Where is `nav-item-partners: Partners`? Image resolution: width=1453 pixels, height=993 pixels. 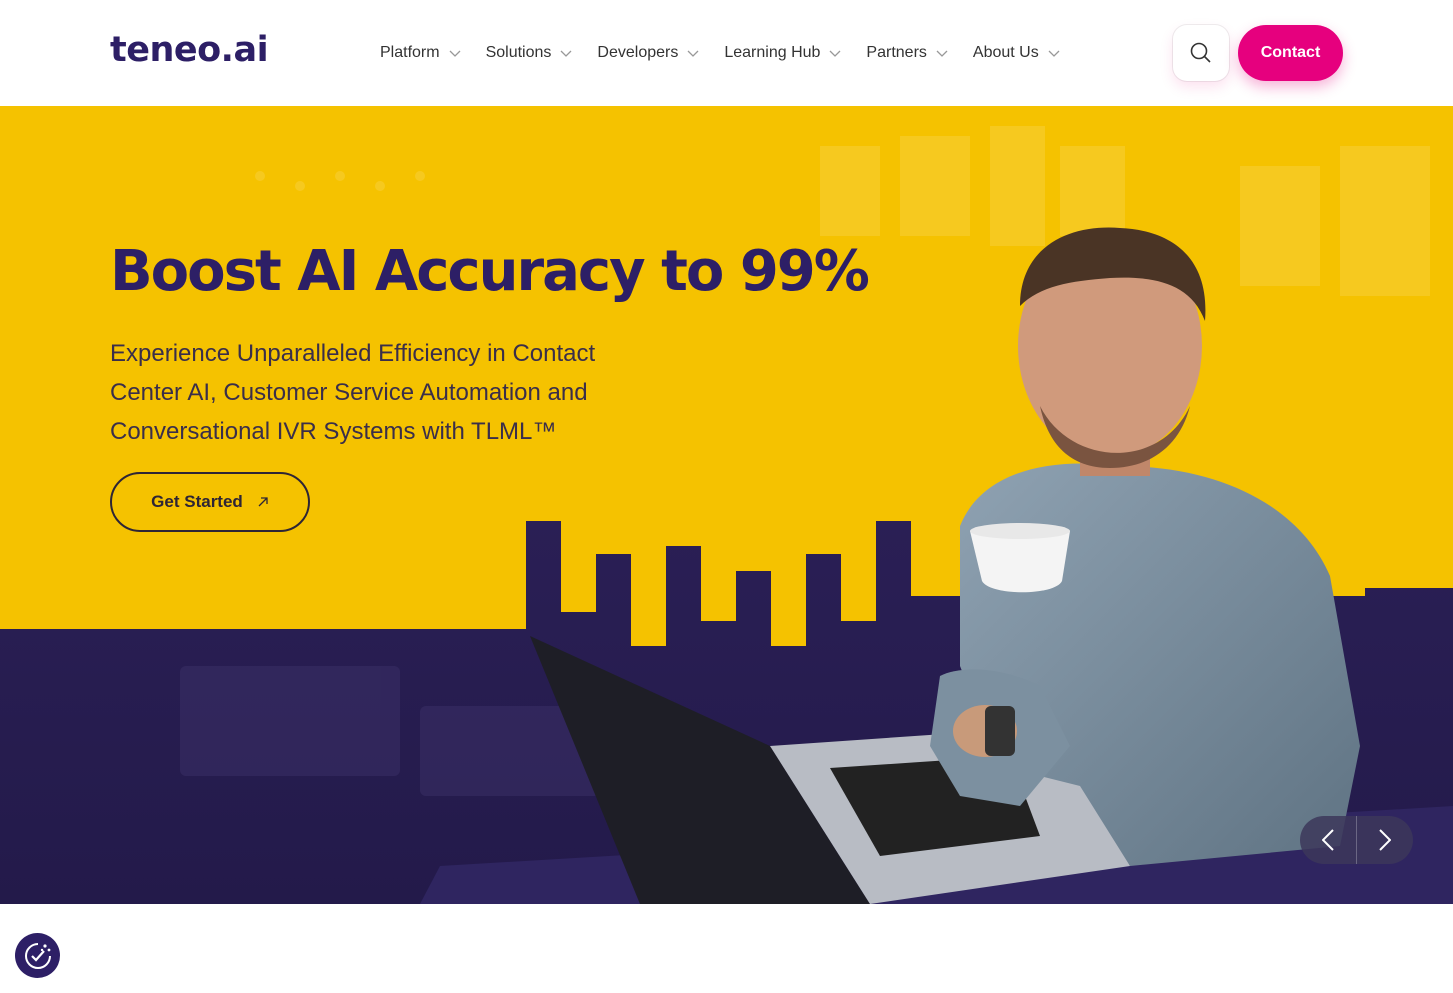
nav-item-partners: Partners is located at coordinates (907, 53).